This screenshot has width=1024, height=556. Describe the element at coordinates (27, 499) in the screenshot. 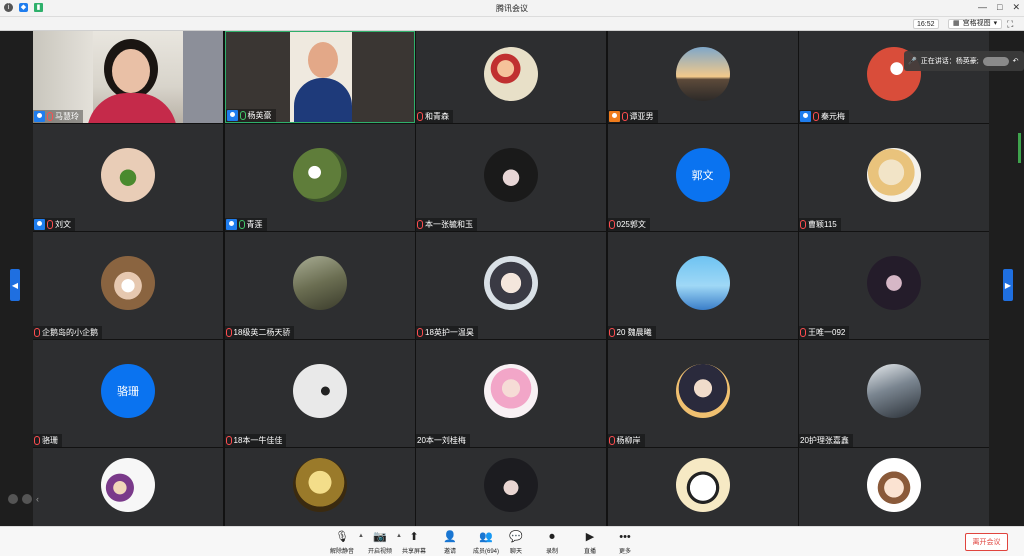

I see `keyboard-icon` at that location.